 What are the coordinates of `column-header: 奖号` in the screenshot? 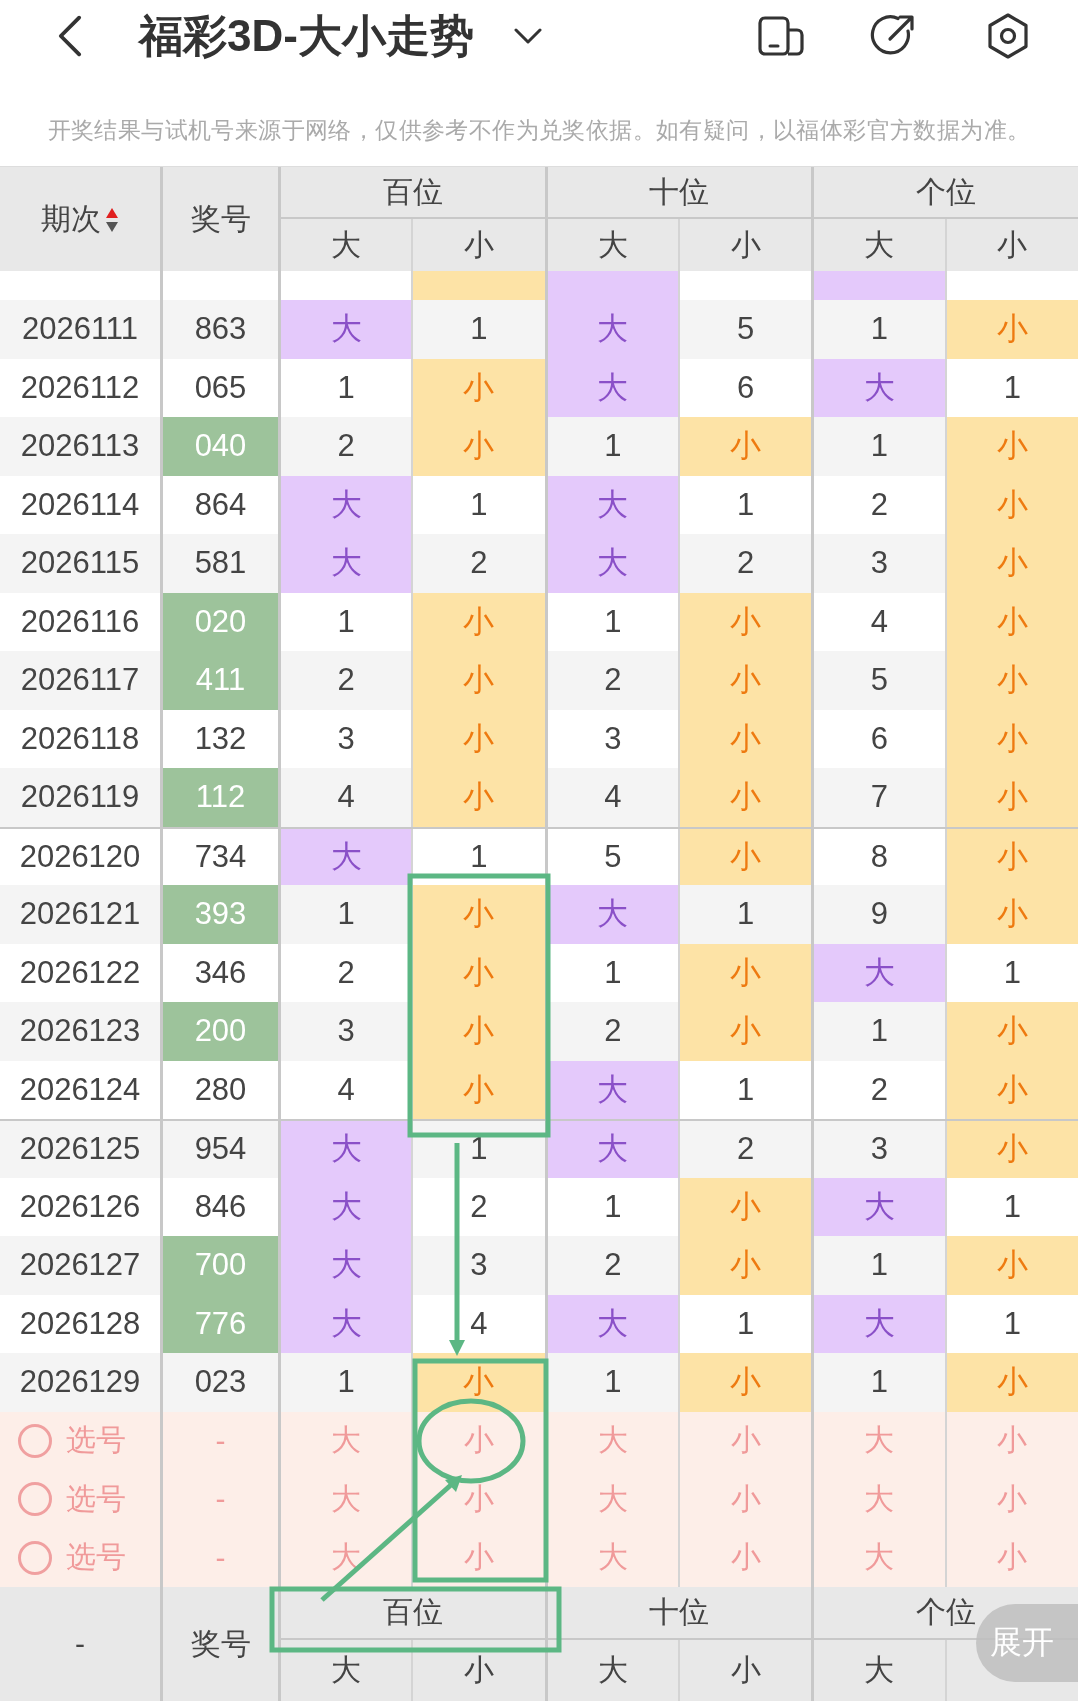 It's located at (220, 219).